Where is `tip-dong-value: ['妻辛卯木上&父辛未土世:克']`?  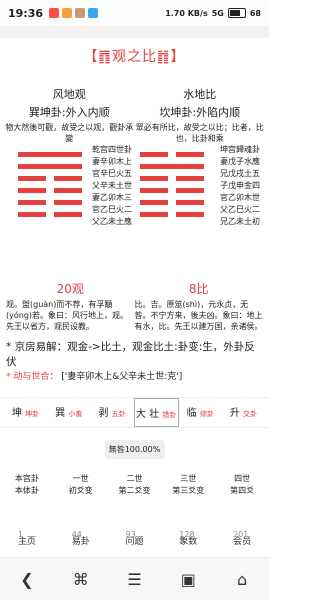
tip-dong-value: ['妻辛卯木上&父辛未土世:克'] is located at coordinates (122, 377).